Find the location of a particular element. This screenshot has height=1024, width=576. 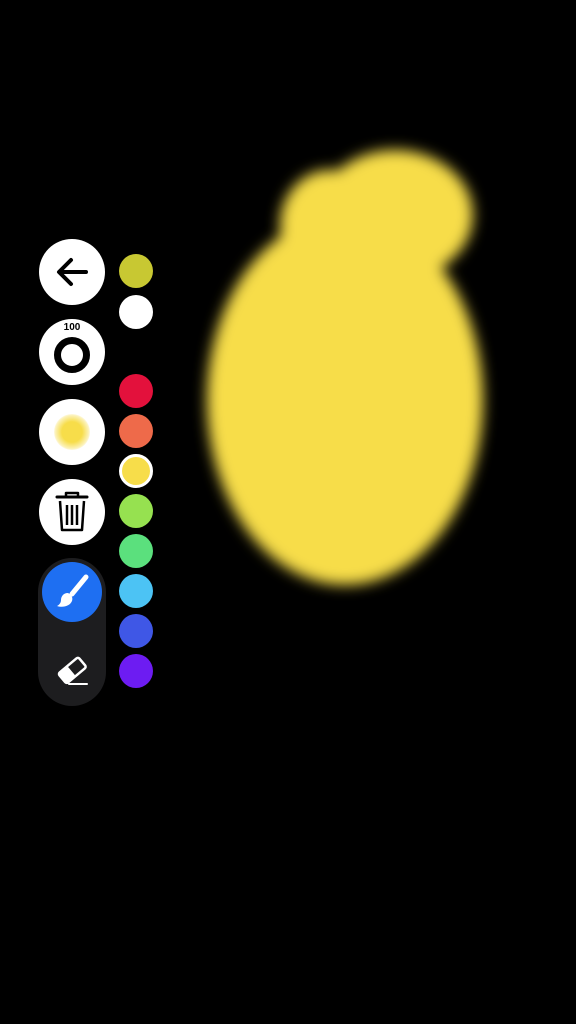

soft-dot-icon is located at coordinates (72, 432).